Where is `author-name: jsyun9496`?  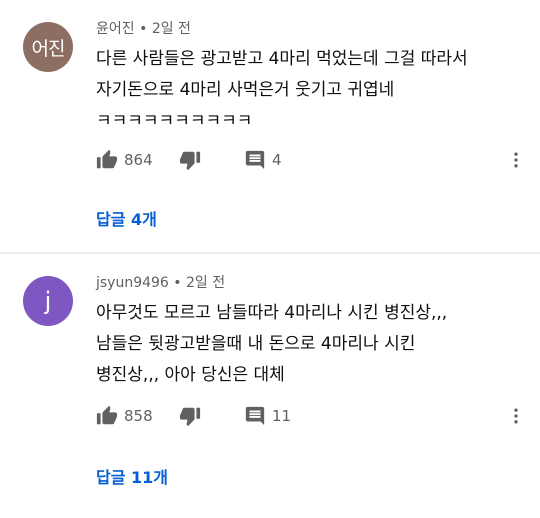 author-name: jsyun9496 is located at coordinates (132, 283).